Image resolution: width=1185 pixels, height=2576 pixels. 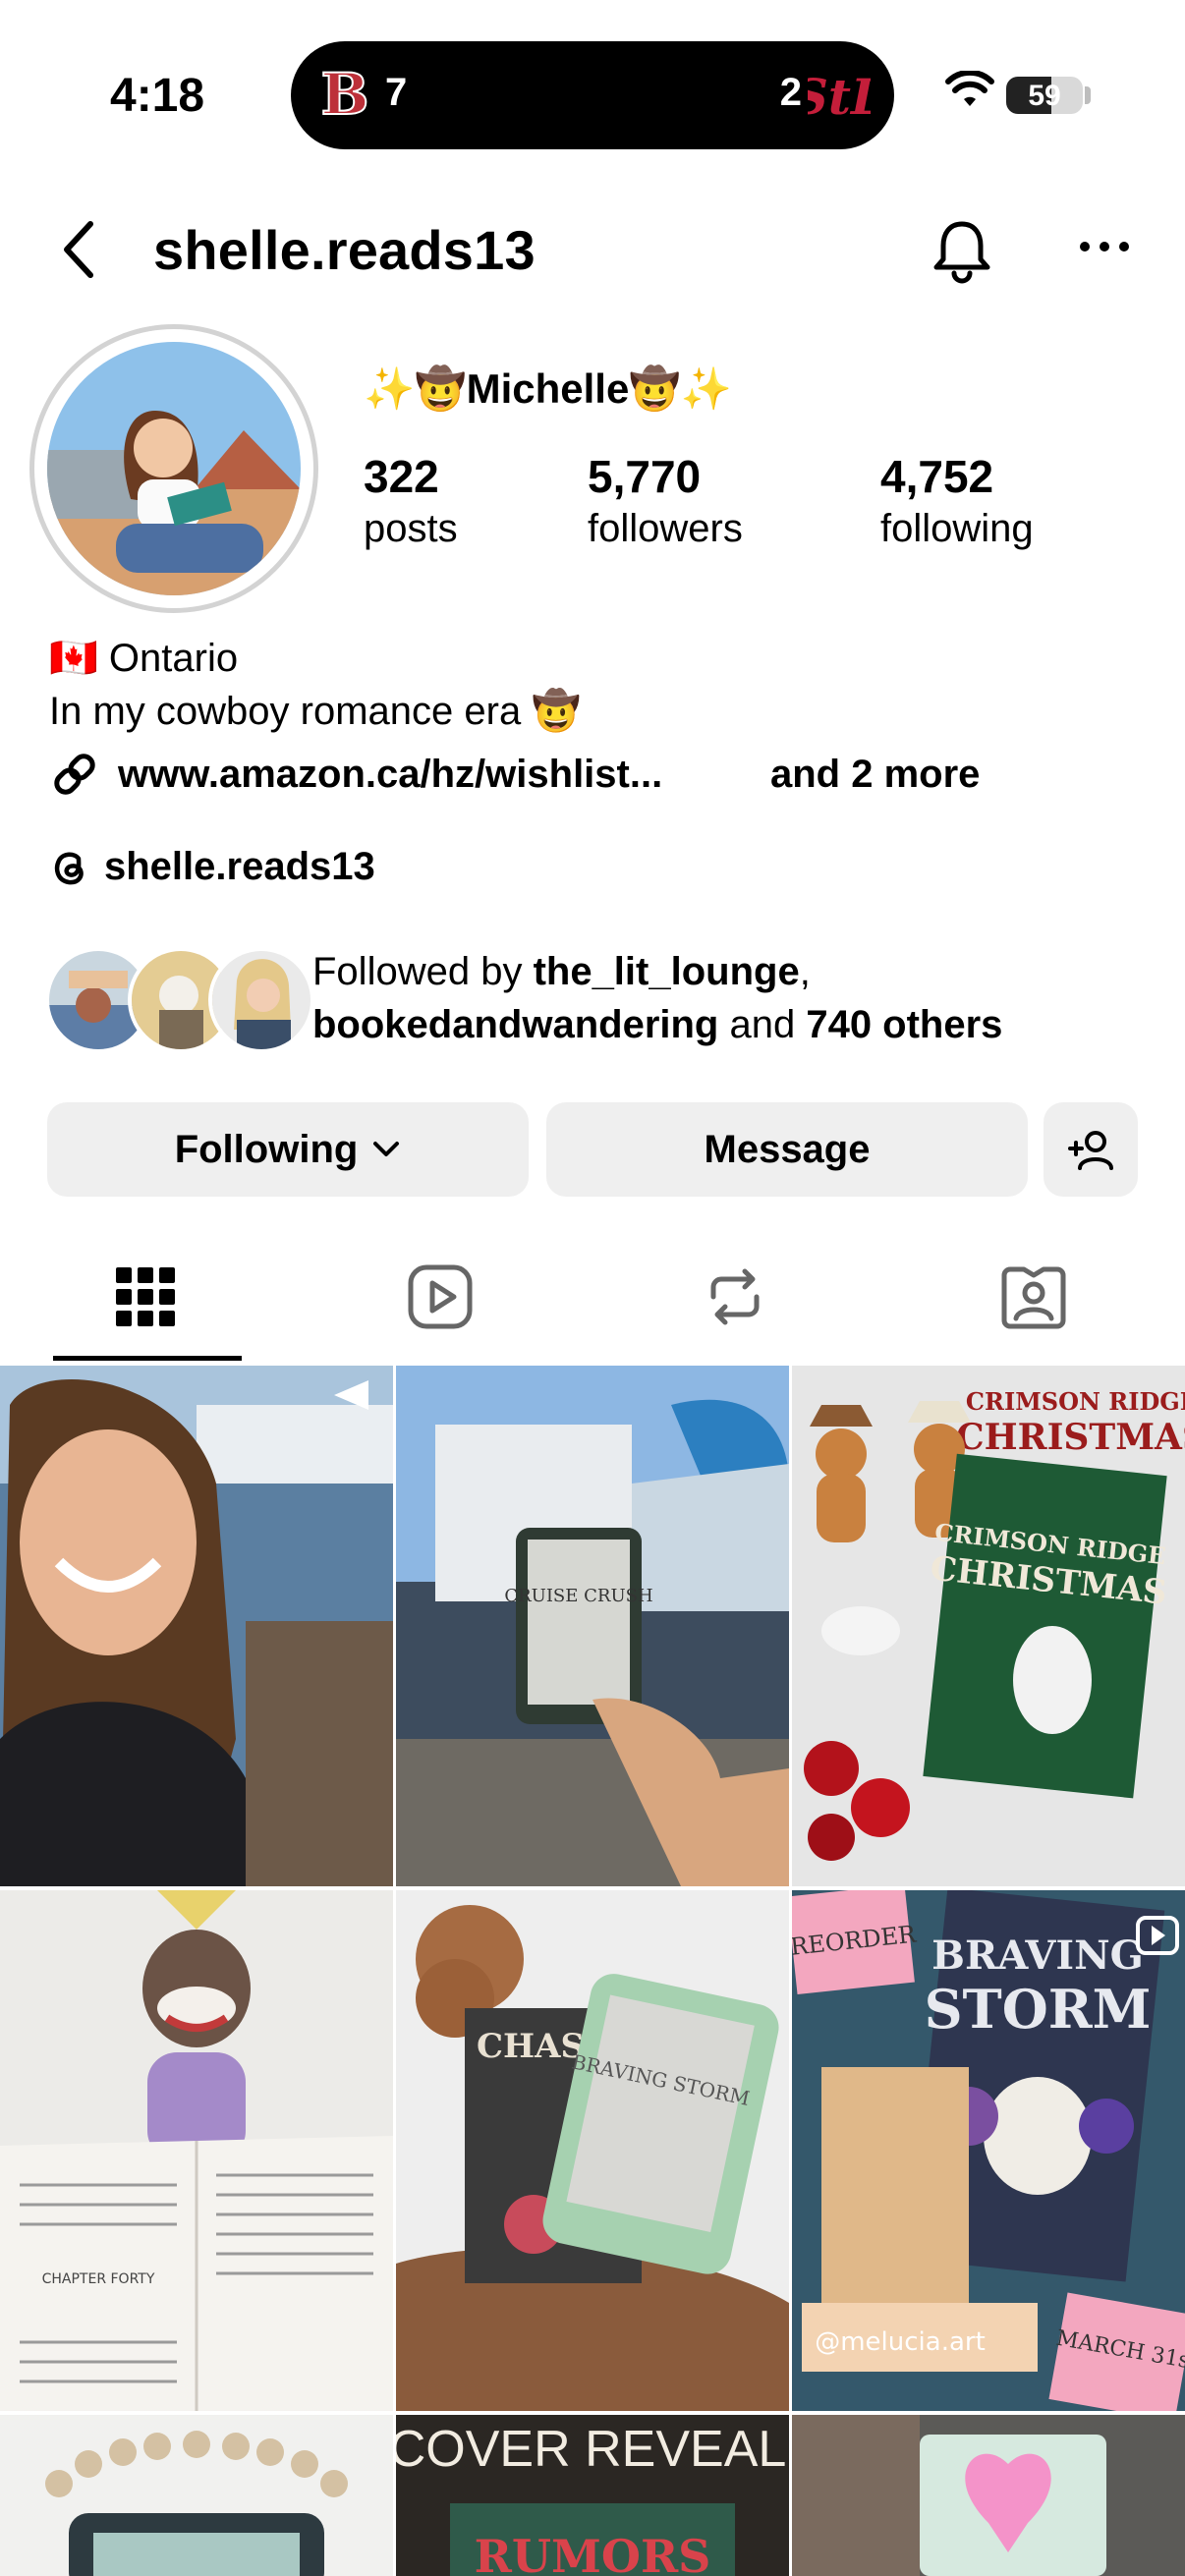 What do you see at coordinates (592, 2150) in the screenshot?
I see `post-tile-chase-wild: CHASE BRAVING STORM` at bounding box center [592, 2150].